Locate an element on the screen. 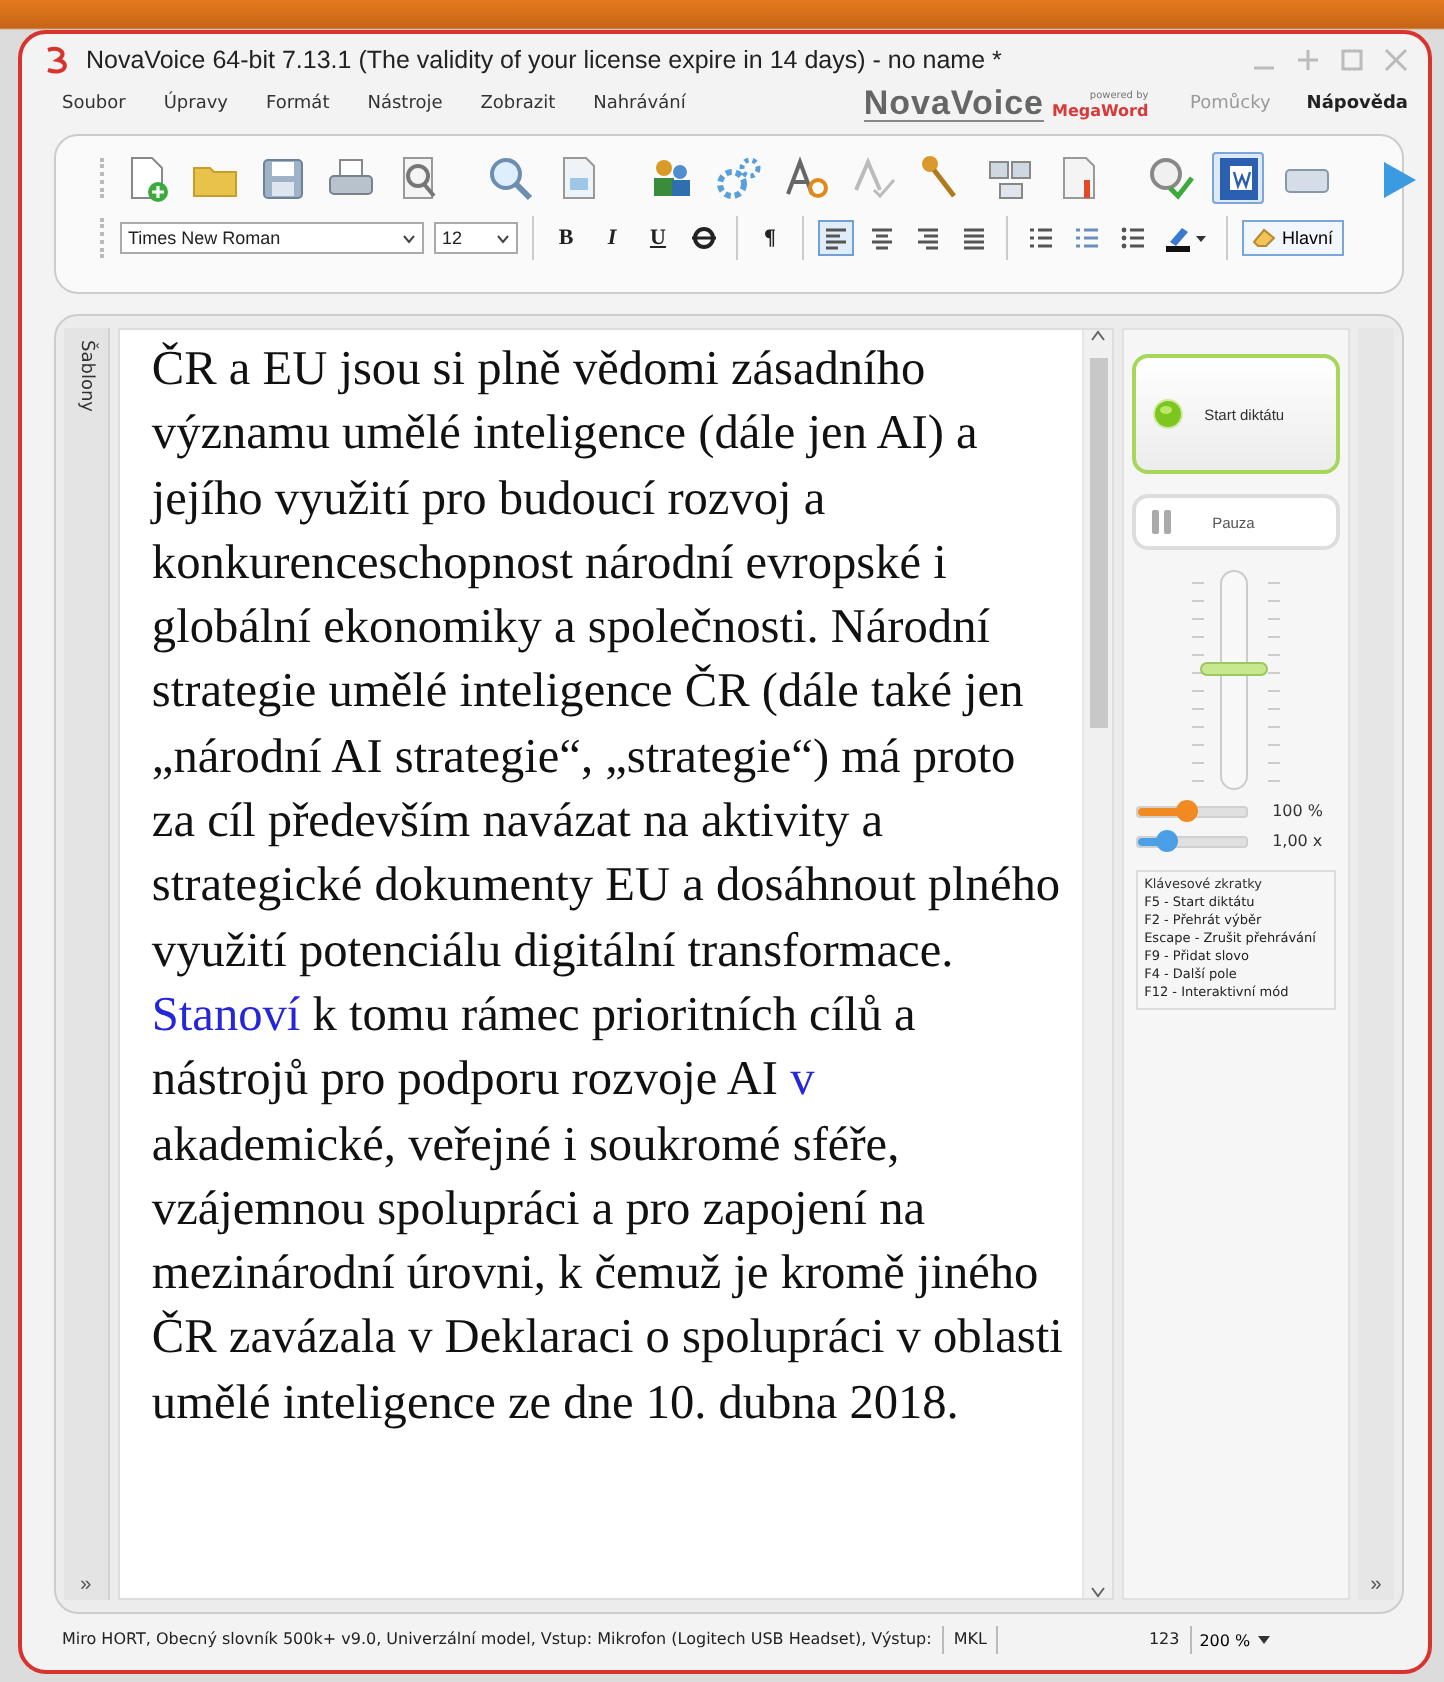 This screenshot has width=1444, height=1682. plus-icon is located at coordinates (1308, 60).